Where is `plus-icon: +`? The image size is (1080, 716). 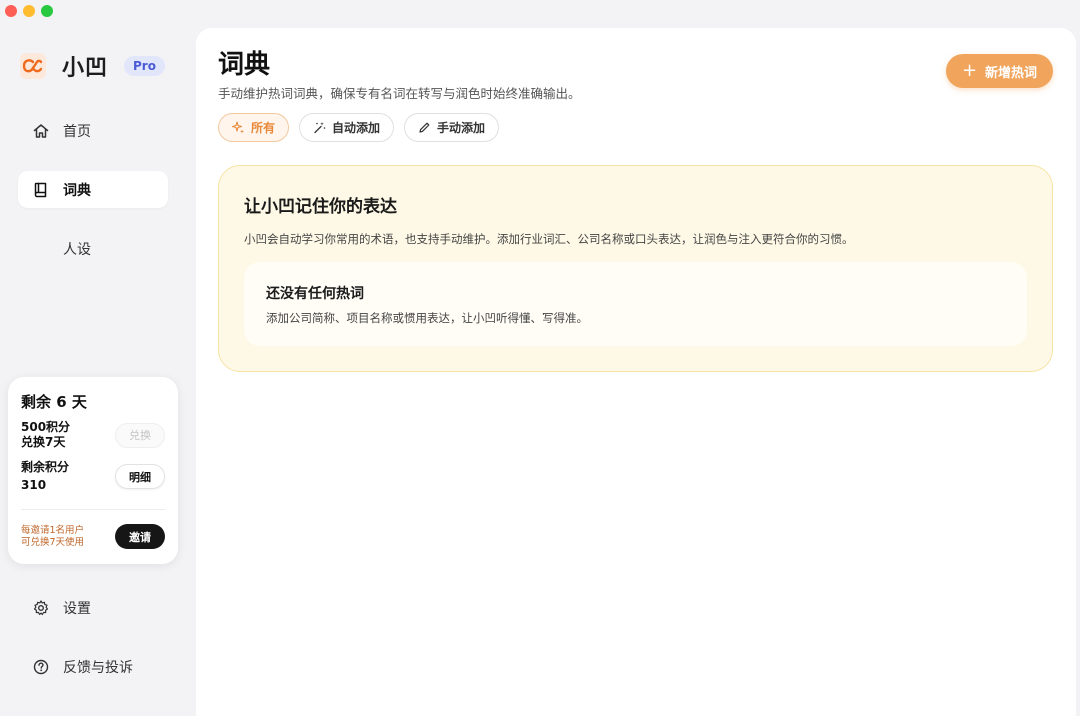 plus-icon: + is located at coordinates (969, 70).